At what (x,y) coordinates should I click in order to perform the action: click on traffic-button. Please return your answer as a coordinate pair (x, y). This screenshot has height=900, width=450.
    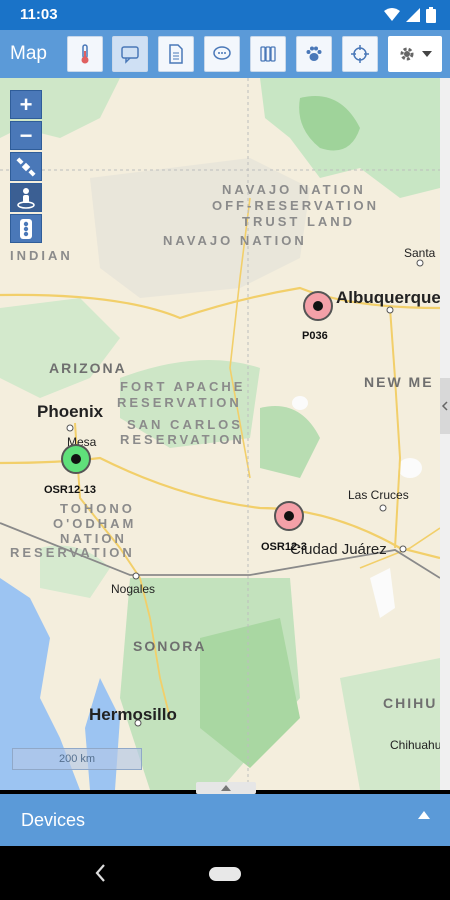
    Looking at the image, I should click on (26, 228).